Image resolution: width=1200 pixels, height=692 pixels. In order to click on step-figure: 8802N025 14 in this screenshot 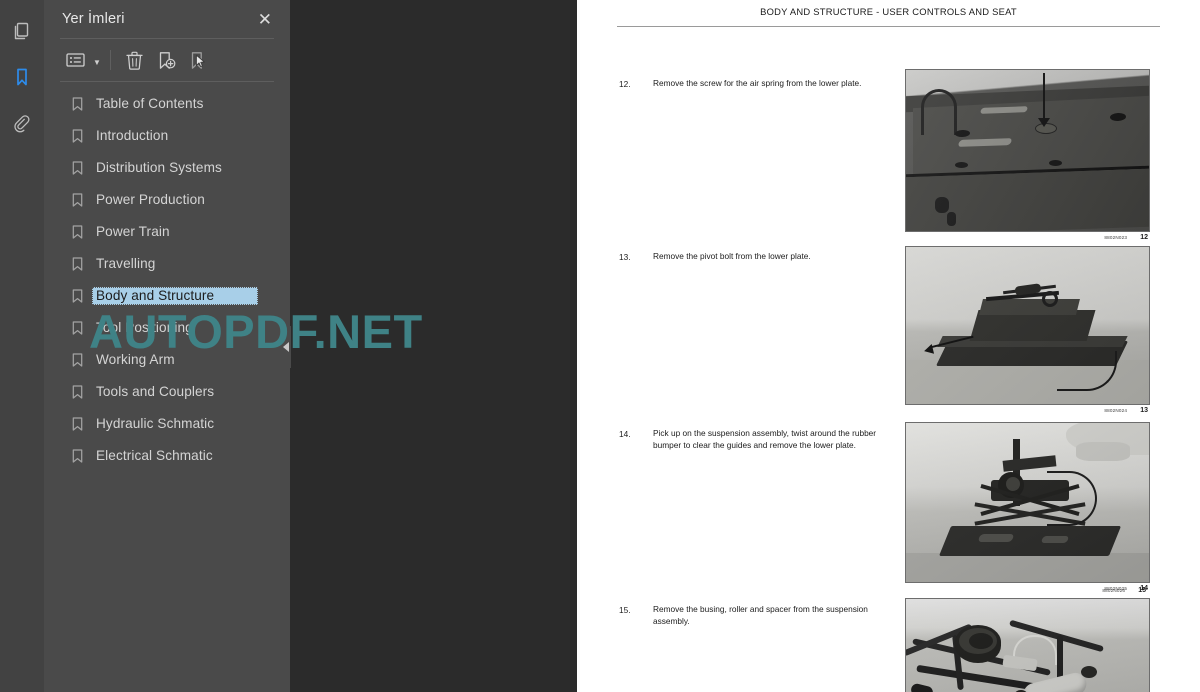, I will do `click(1027, 507)`.